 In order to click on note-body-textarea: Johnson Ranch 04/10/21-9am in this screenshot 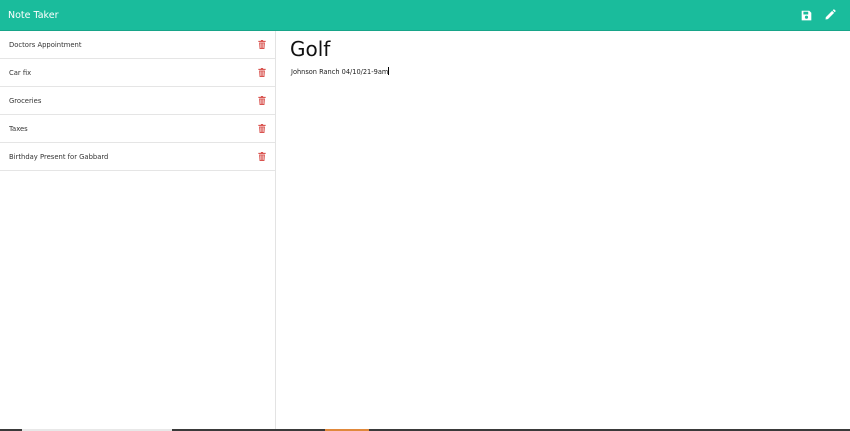, I will do `click(340, 71)`.